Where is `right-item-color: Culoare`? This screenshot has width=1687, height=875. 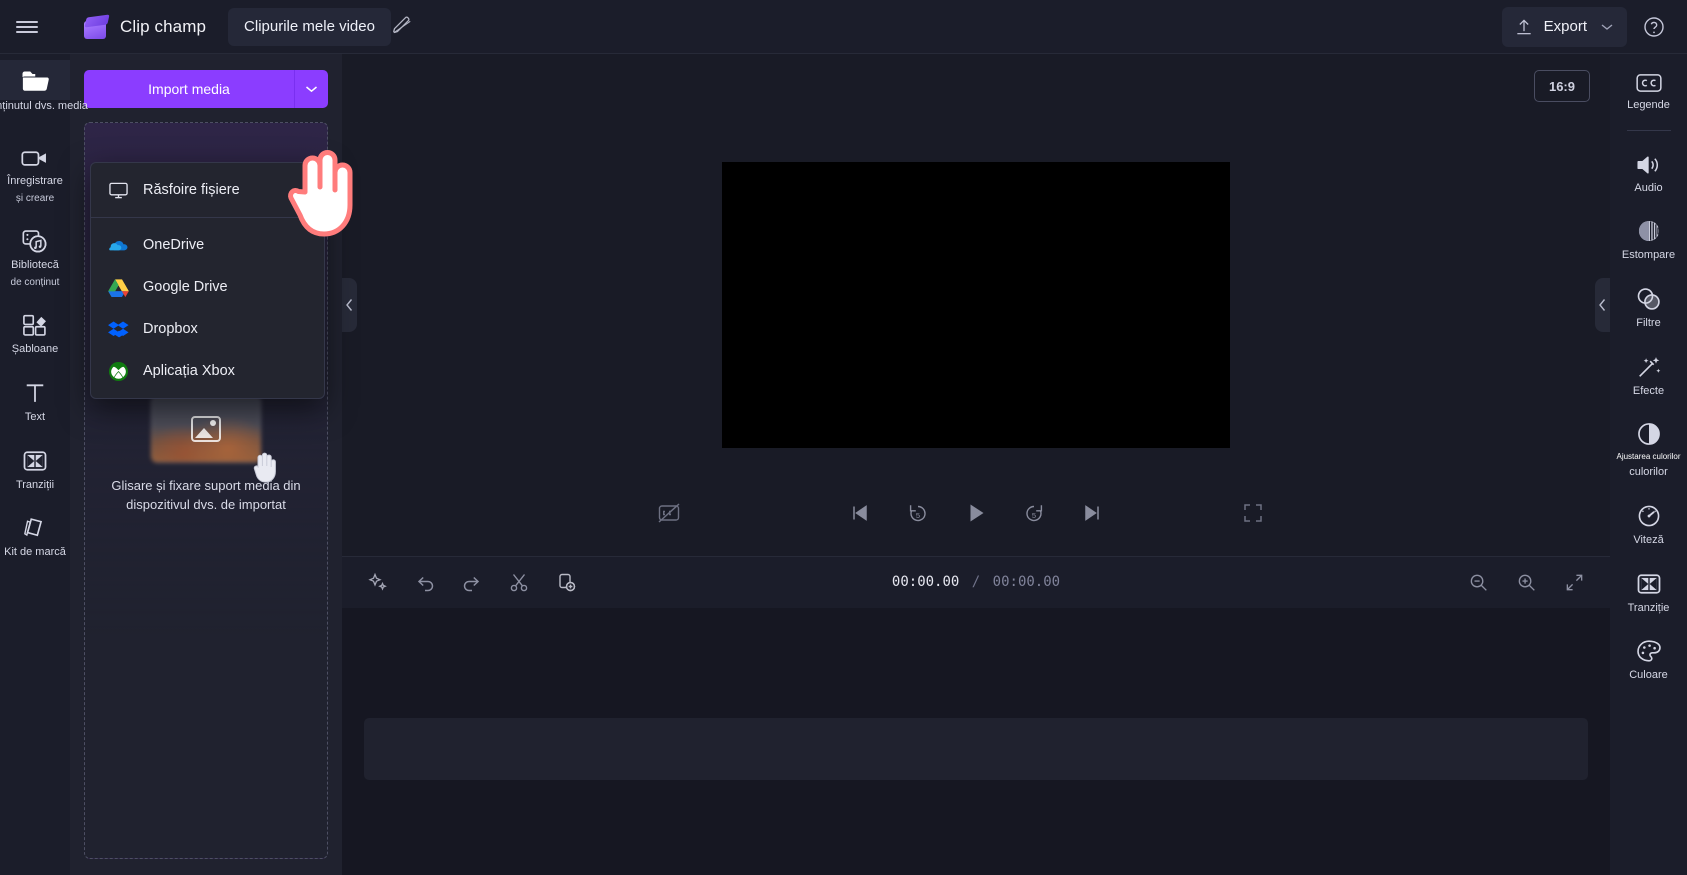 right-item-color: Culoare is located at coordinates (1649, 659).